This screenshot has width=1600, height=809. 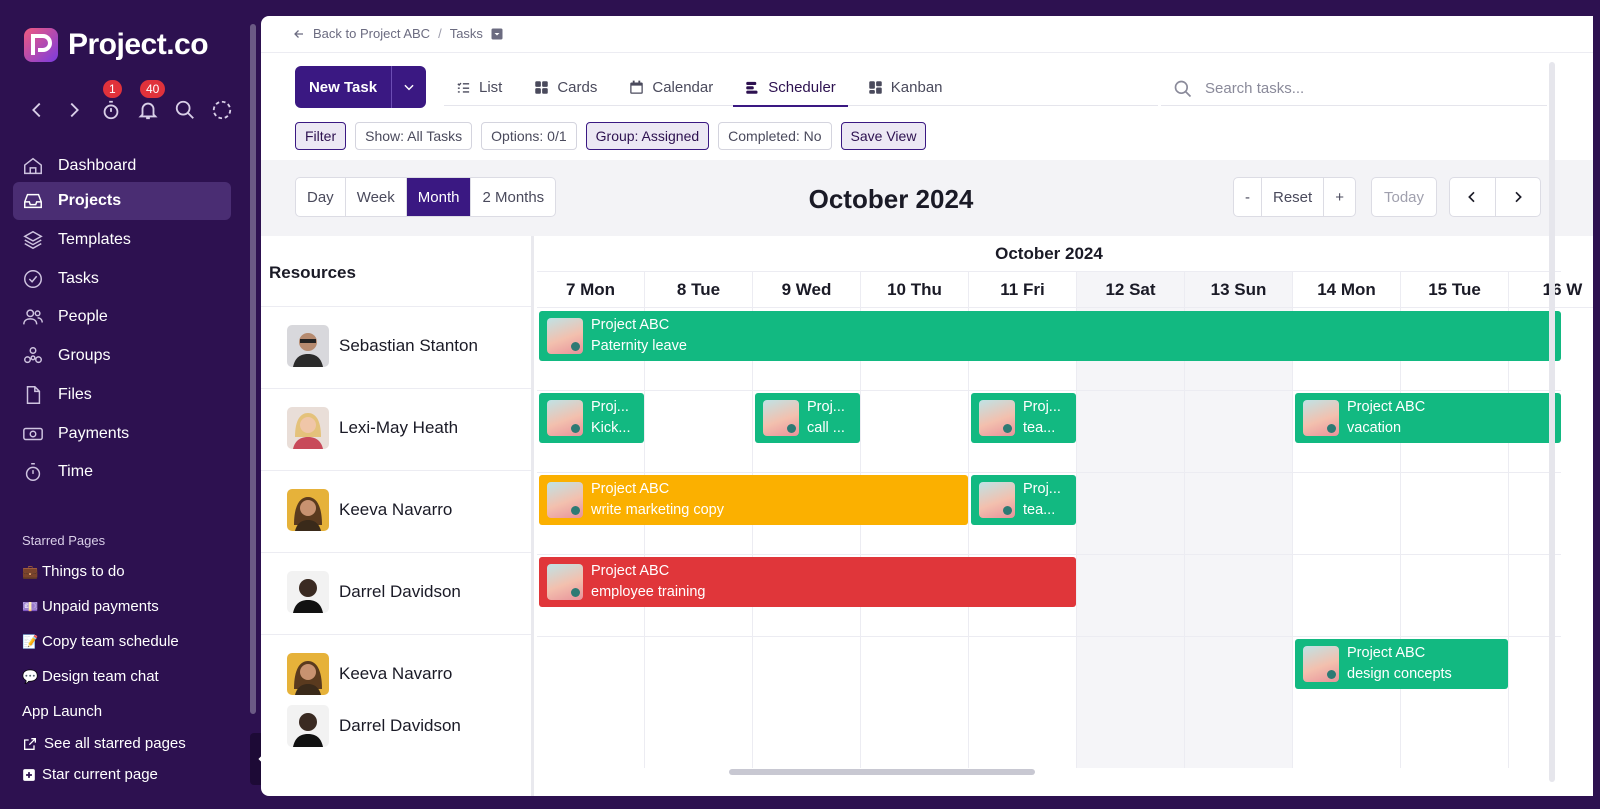 What do you see at coordinates (927, 52) in the screenshot?
I see `breadcrumb-divider` at bounding box center [927, 52].